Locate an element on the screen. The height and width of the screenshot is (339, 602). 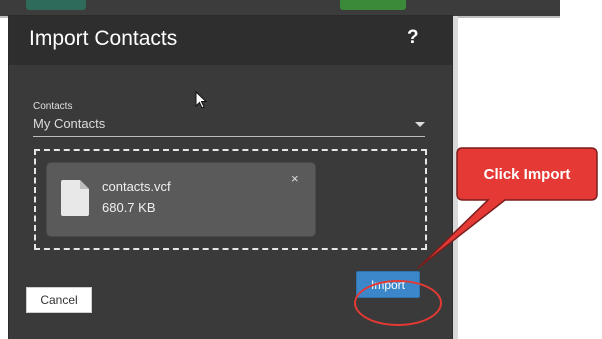
contacts-select-value: My Contacts is located at coordinates (69, 123).